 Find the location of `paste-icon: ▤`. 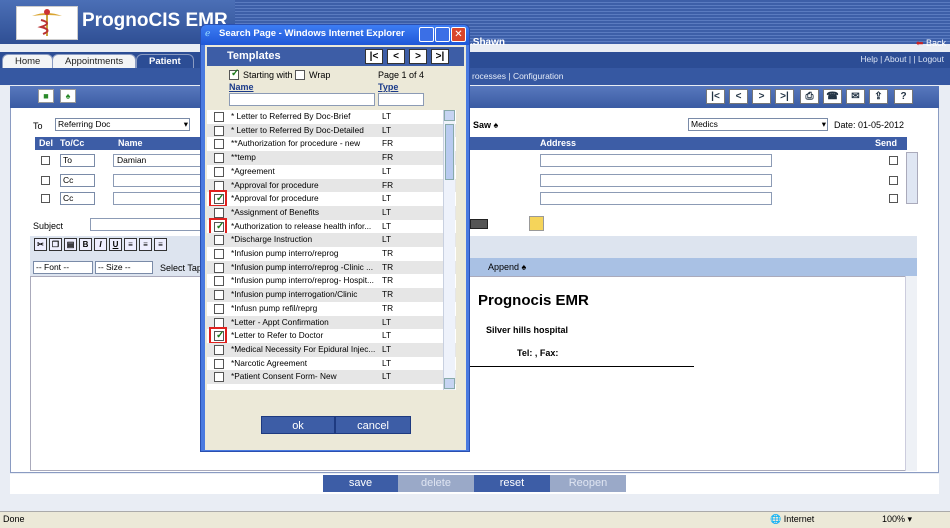

paste-icon: ▤ is located at coordinates (70, 244).